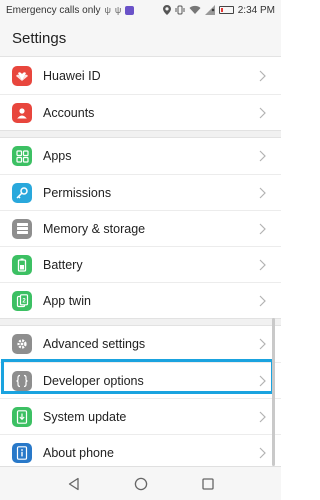  I want to click on huawei-logo-icon, so click(22, 76).